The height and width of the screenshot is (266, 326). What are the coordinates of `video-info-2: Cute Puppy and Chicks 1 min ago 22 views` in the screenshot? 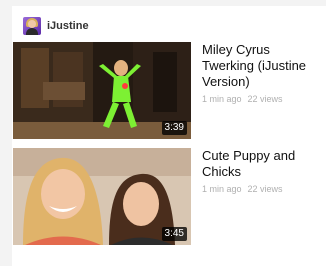 It's located at (262, 171).